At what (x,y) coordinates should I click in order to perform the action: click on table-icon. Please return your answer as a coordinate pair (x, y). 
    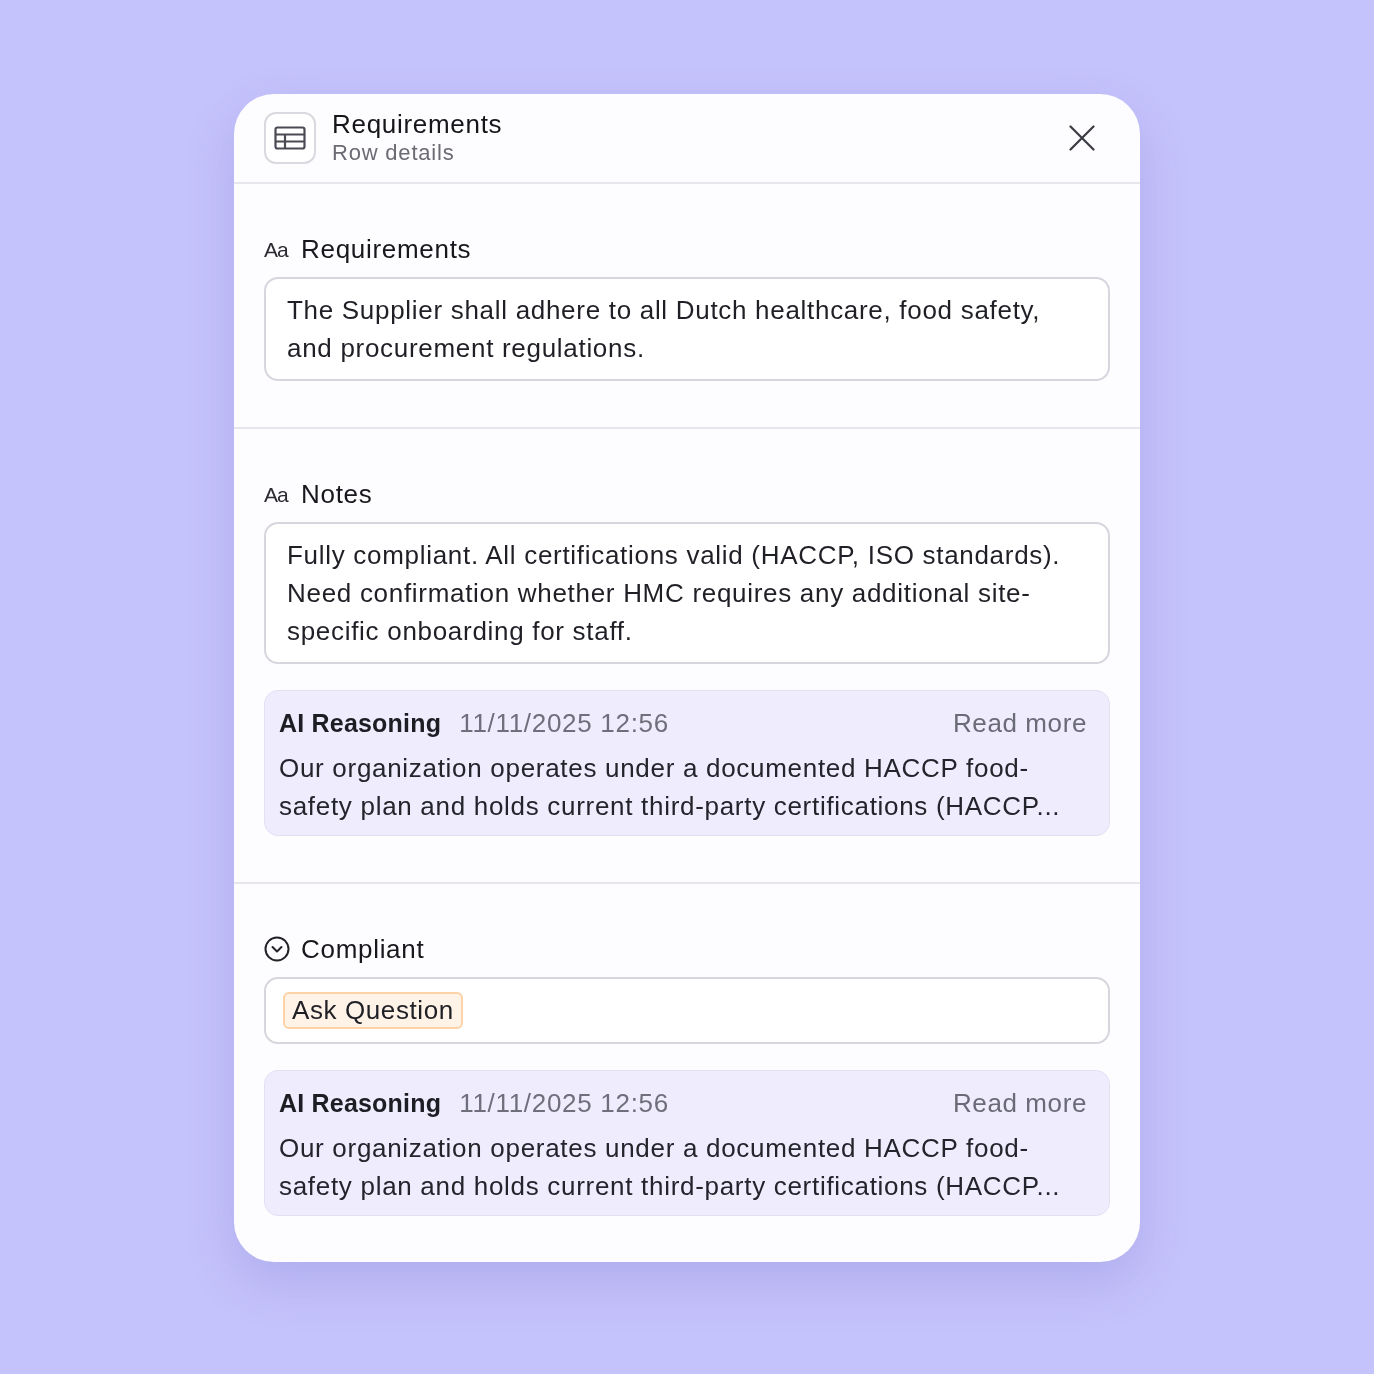
    Looking at the image, I should click on (290, 138).